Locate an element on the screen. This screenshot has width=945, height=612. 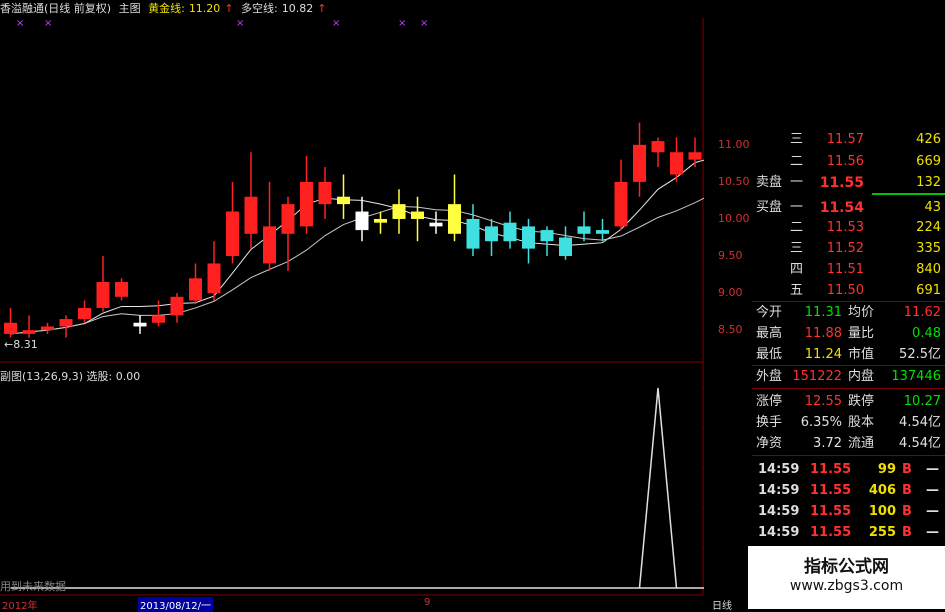
price-tick-label: 9.50 is located at coordinates (730, 256).